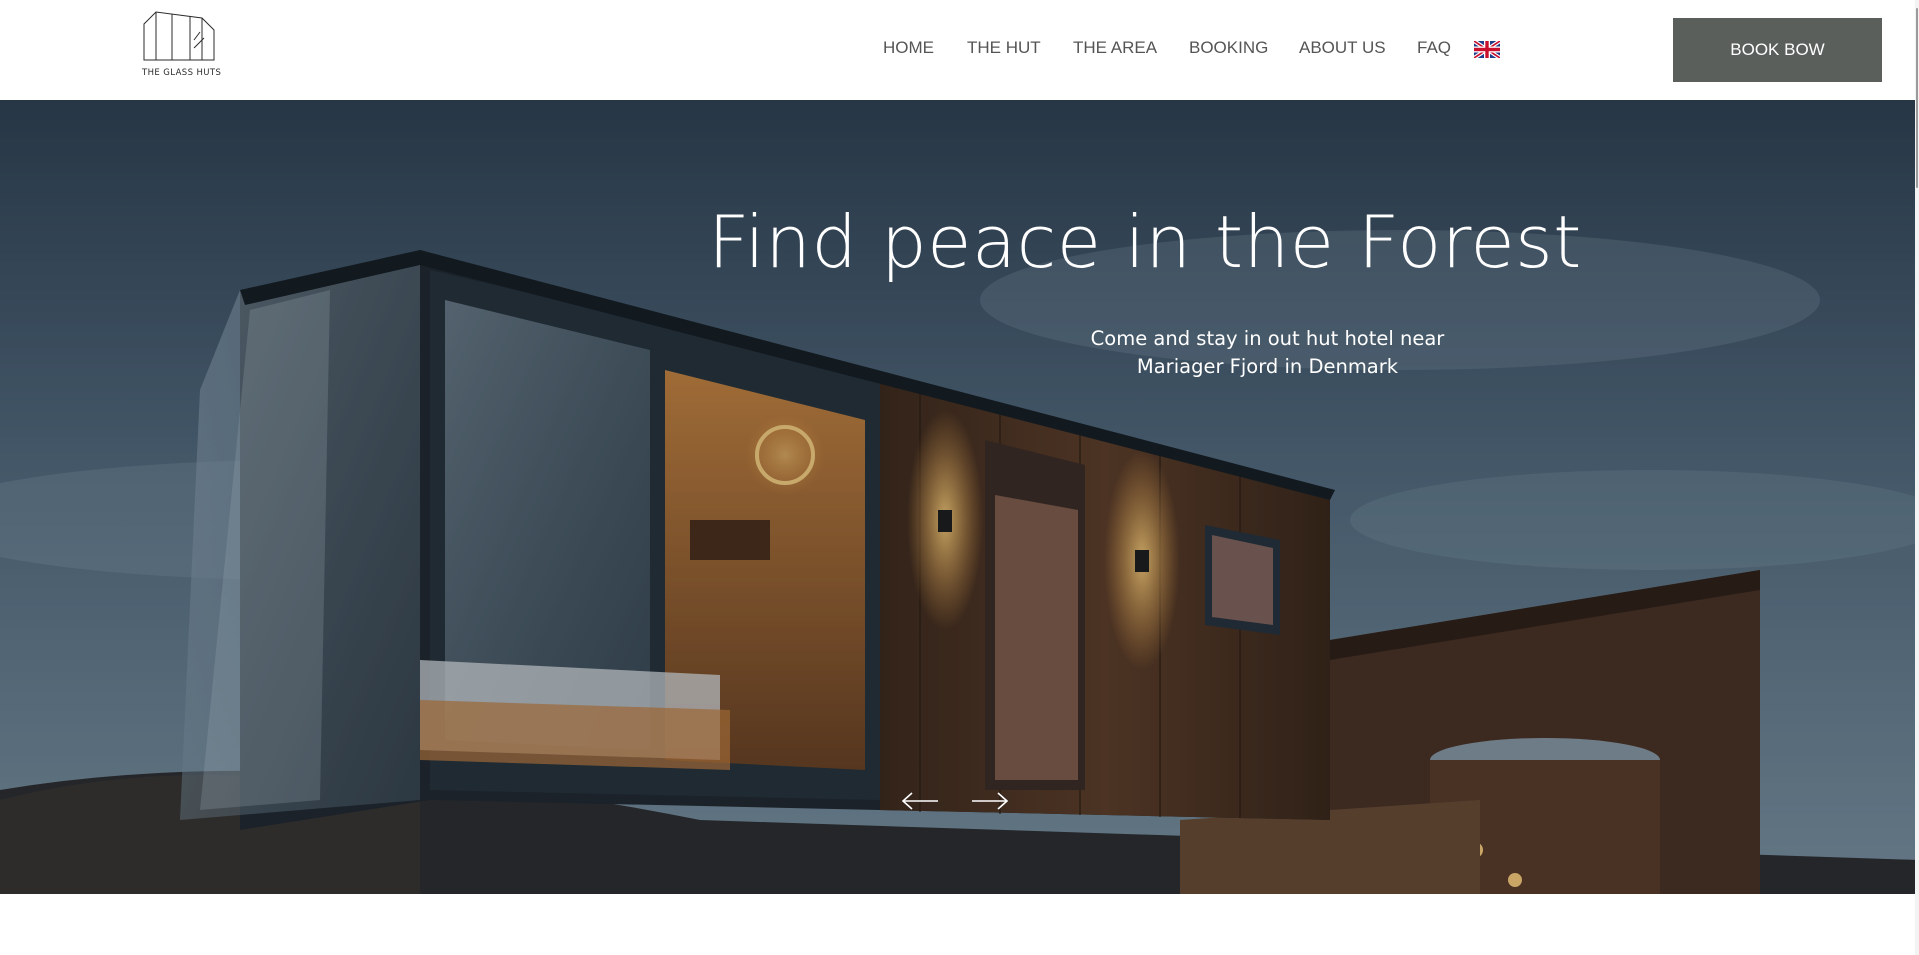  What do you see at coordinates (182, 73) in the screenshot?
I see `logo-text: THE GLASS HUTS` at bounding box center [182, 73].